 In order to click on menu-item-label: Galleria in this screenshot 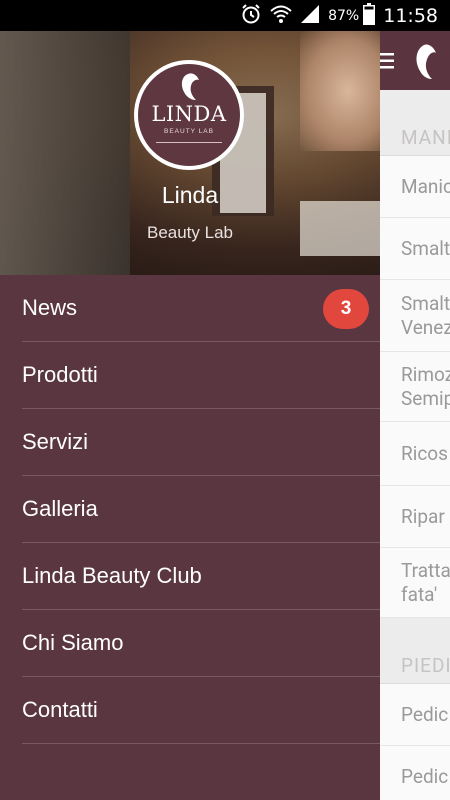, I will do `click(60, 508)`.